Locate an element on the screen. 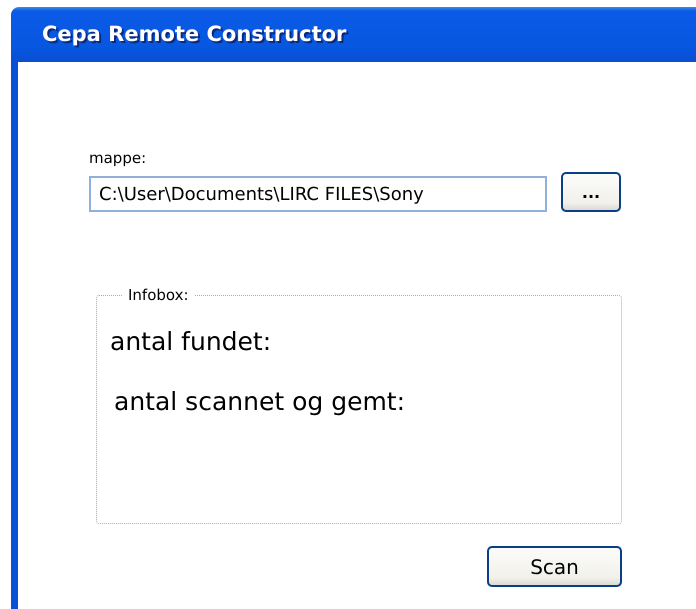 Image resolution: width=696 pixels, height=609 pixels. folder-path-field: C:\User\Documents\LIRC FILES\Sony is located at coordinates (318, 194).